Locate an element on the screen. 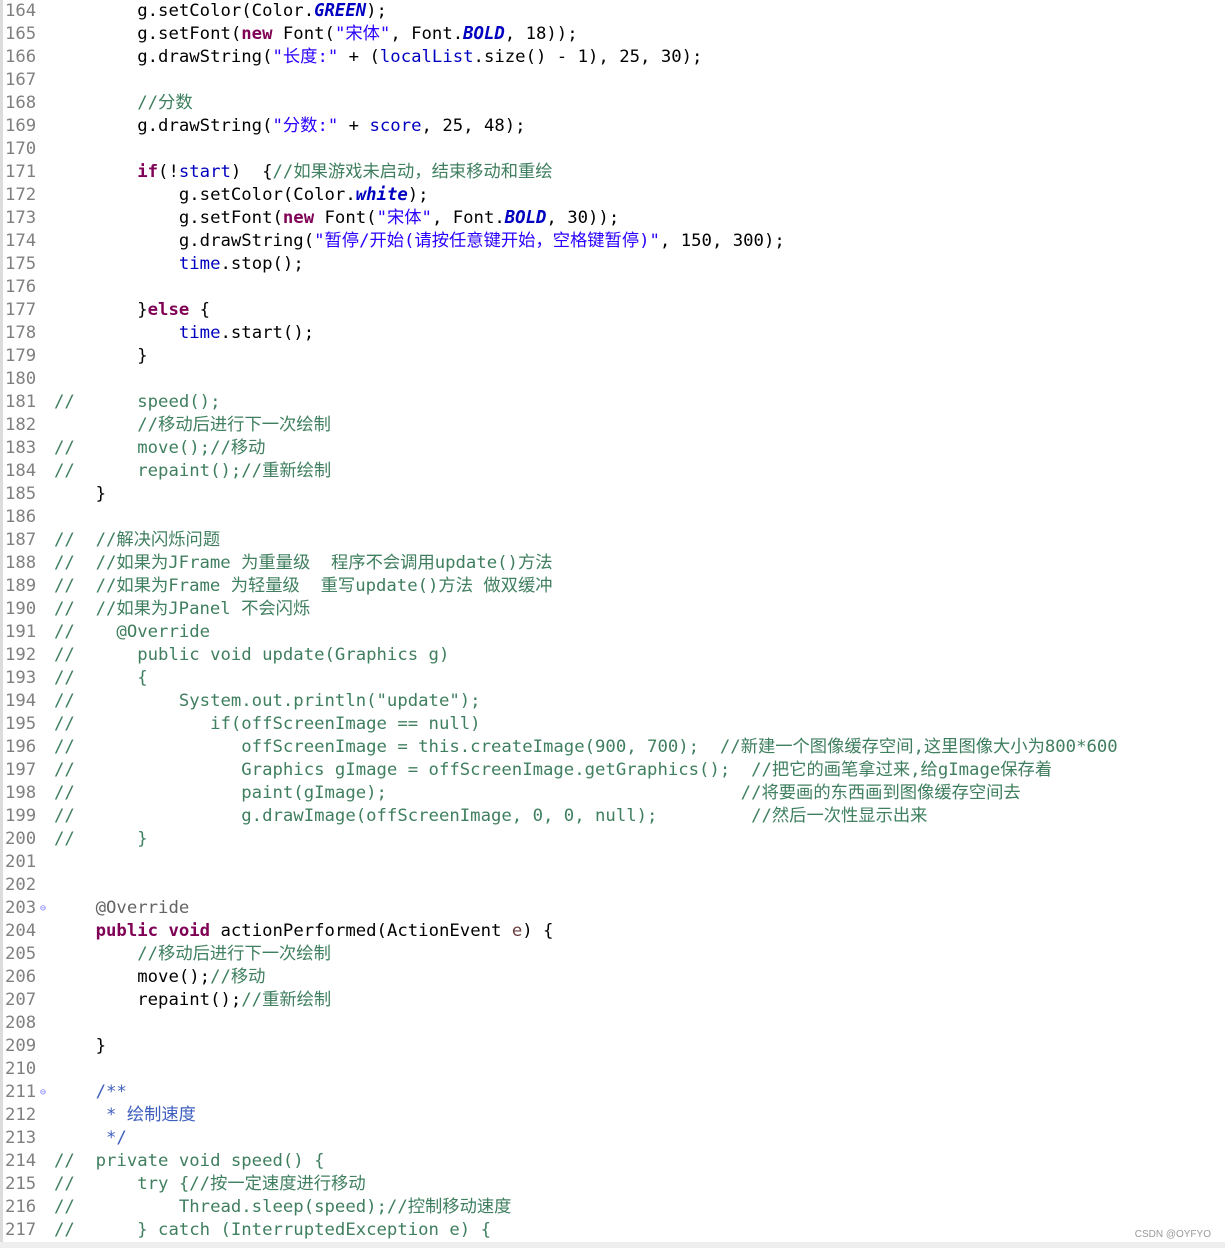 Image resolution: width=1225 pixels, height=1248 pixels. code-token: Font( is located at coordinates (303, 34).